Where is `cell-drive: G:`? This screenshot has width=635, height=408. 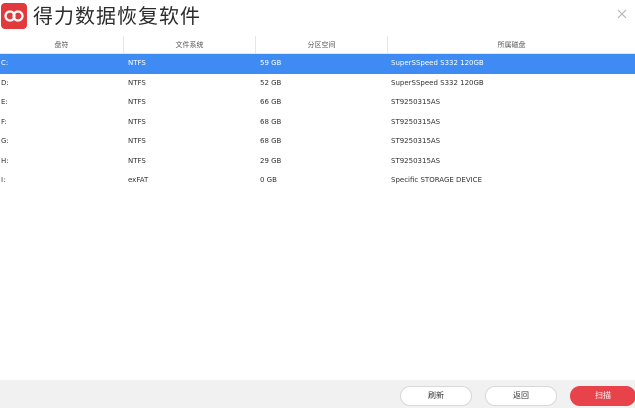 cell-drive: G: is located at coordinates (5, 141).